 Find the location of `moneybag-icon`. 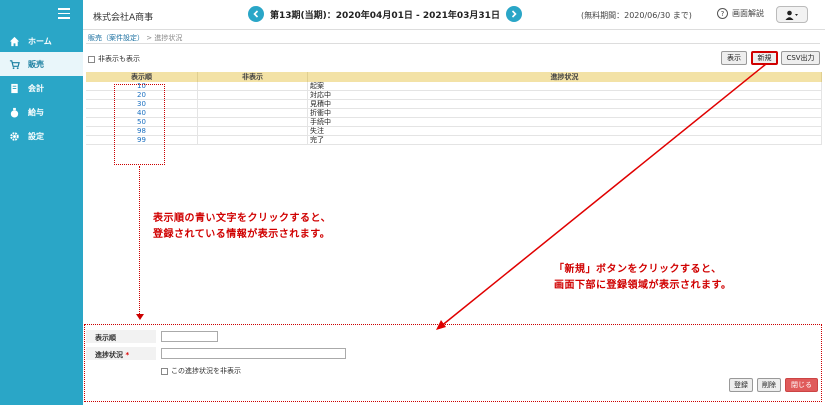

moneybag-icon is located at coordinates (14, 112).